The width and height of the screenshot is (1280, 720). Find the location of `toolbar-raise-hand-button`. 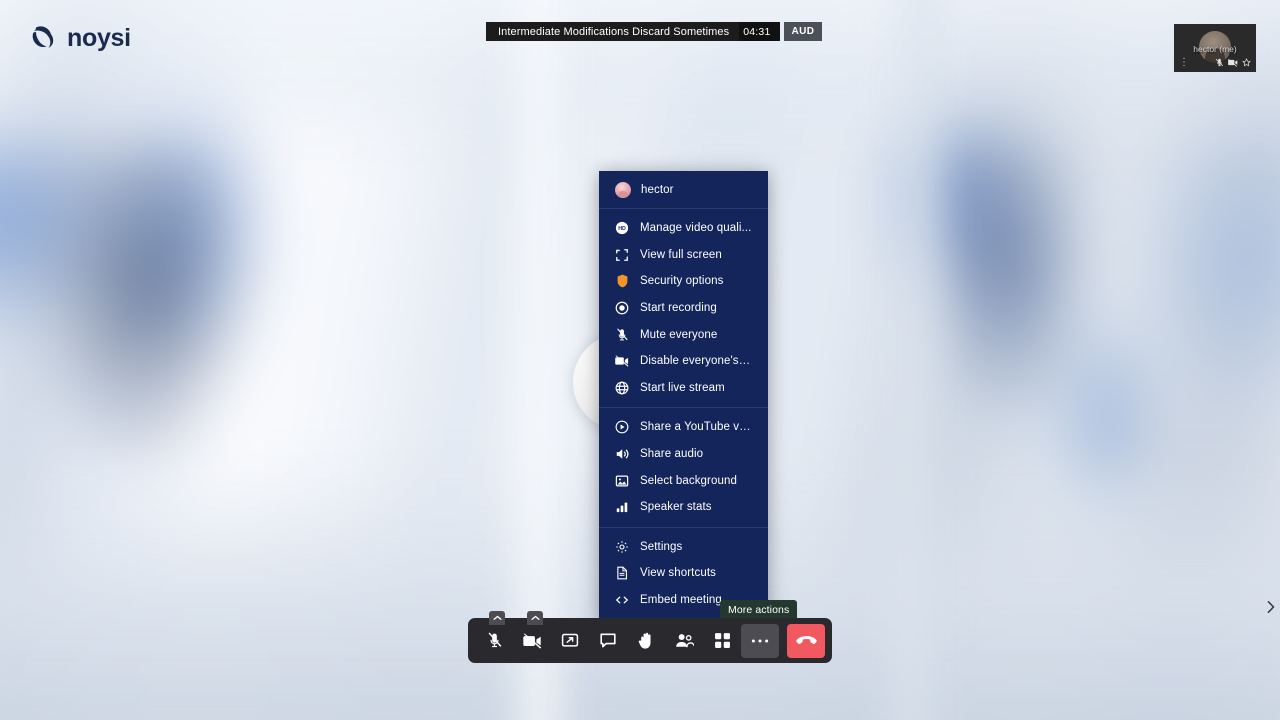

toolbar-raise-hand-button is located at coordinates (646, 641).